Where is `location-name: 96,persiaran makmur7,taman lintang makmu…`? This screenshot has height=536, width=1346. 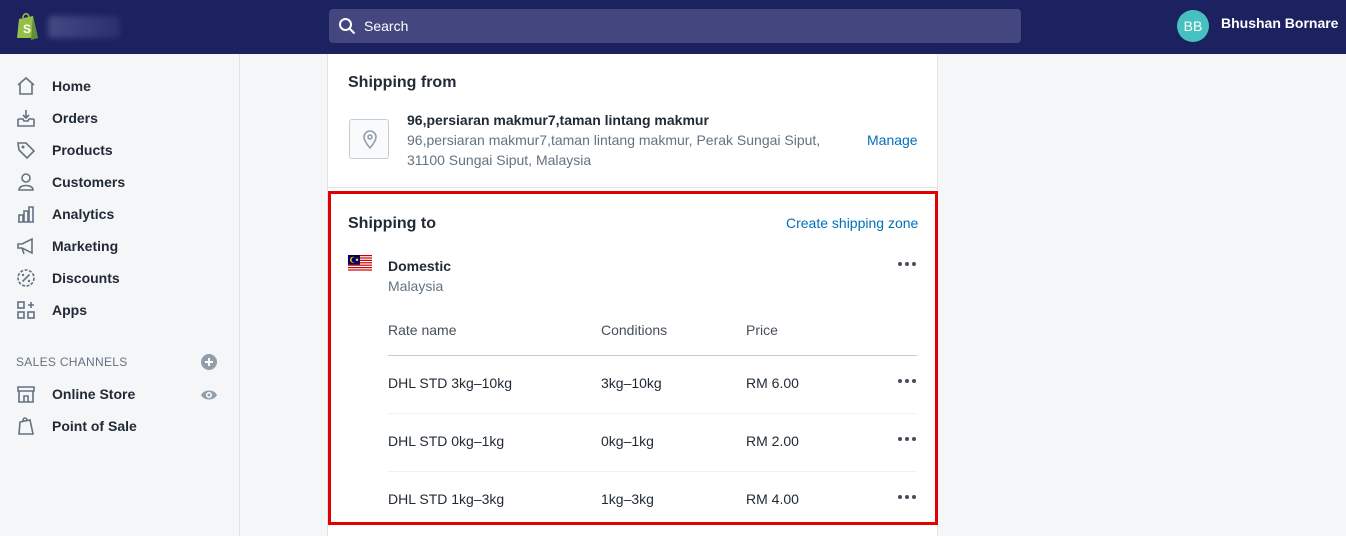
location-name: 96,persiaran makmur7,taman lintang makmu… is located at coordinates (558, 120).